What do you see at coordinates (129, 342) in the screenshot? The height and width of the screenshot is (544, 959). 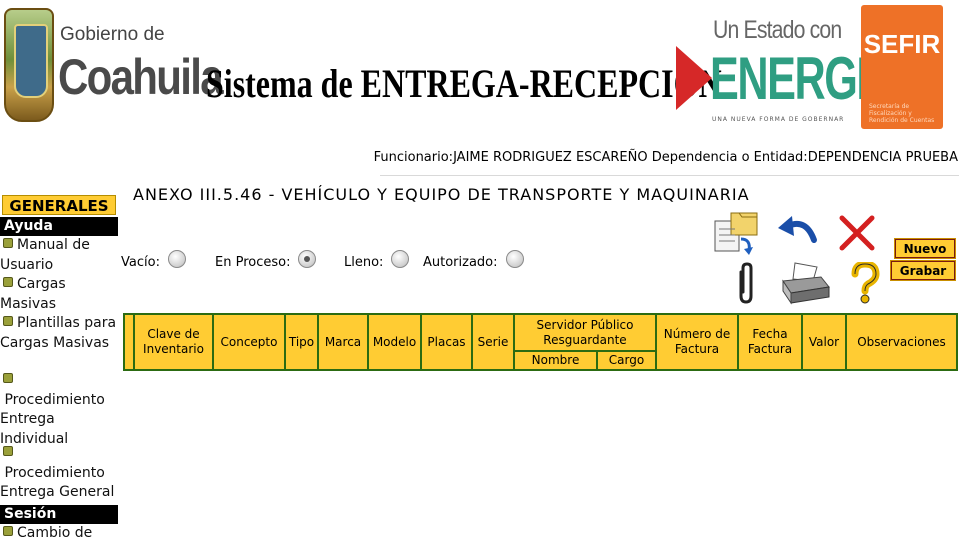 I see `table-header-spacer` at bounding box center [129, 342].